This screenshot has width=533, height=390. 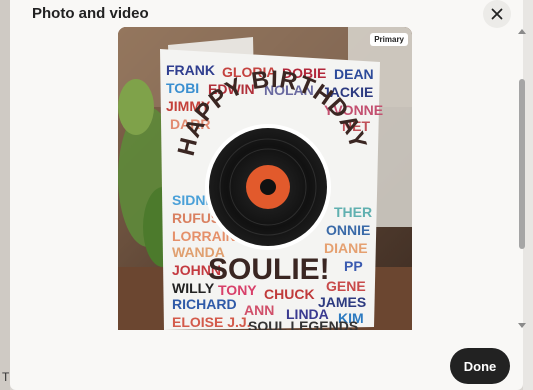 I want to click on done-button: Done, so click(x=480, y=366).